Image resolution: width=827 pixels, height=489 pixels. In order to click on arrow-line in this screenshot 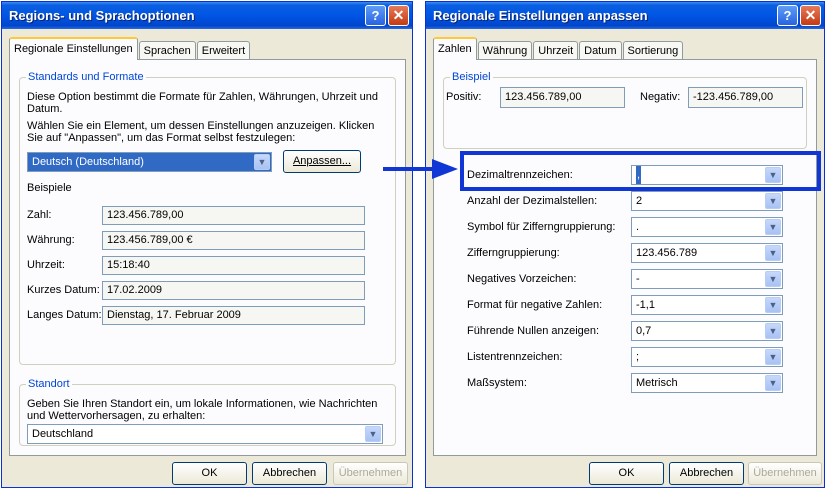, I will do `click(410, 169)`.